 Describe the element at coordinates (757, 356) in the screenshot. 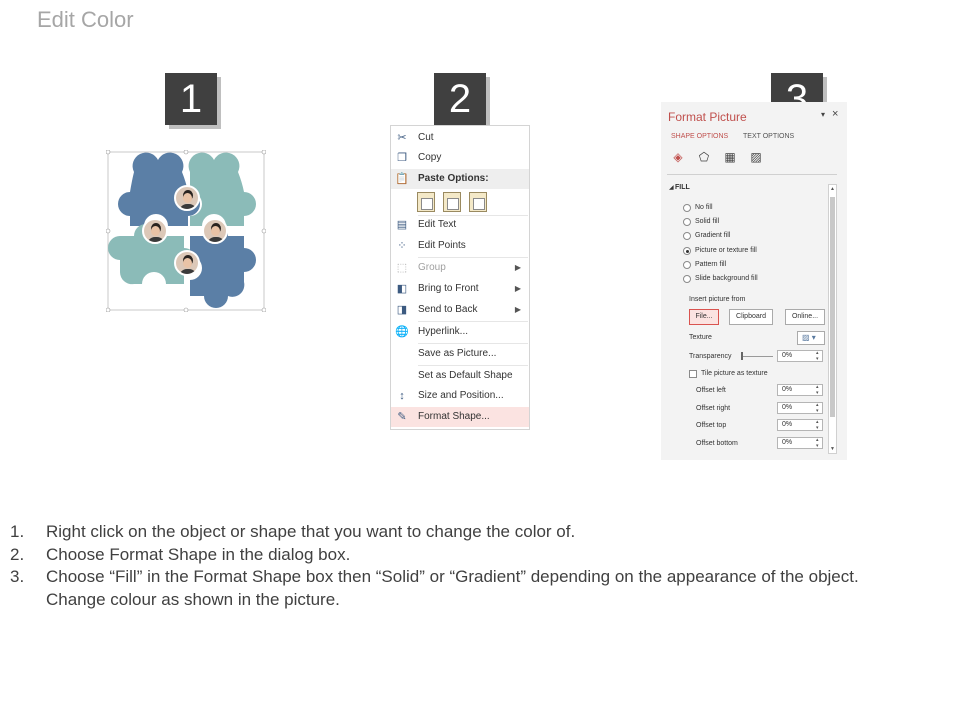

I see `transparency-slider-track` at that location.